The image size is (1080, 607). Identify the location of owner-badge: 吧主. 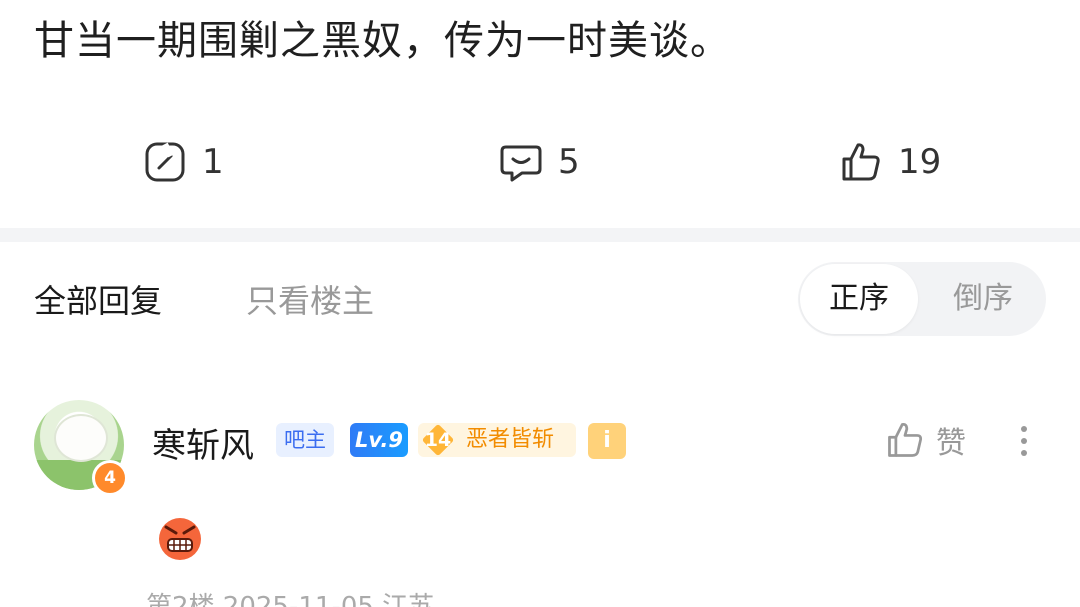
(305, 440).